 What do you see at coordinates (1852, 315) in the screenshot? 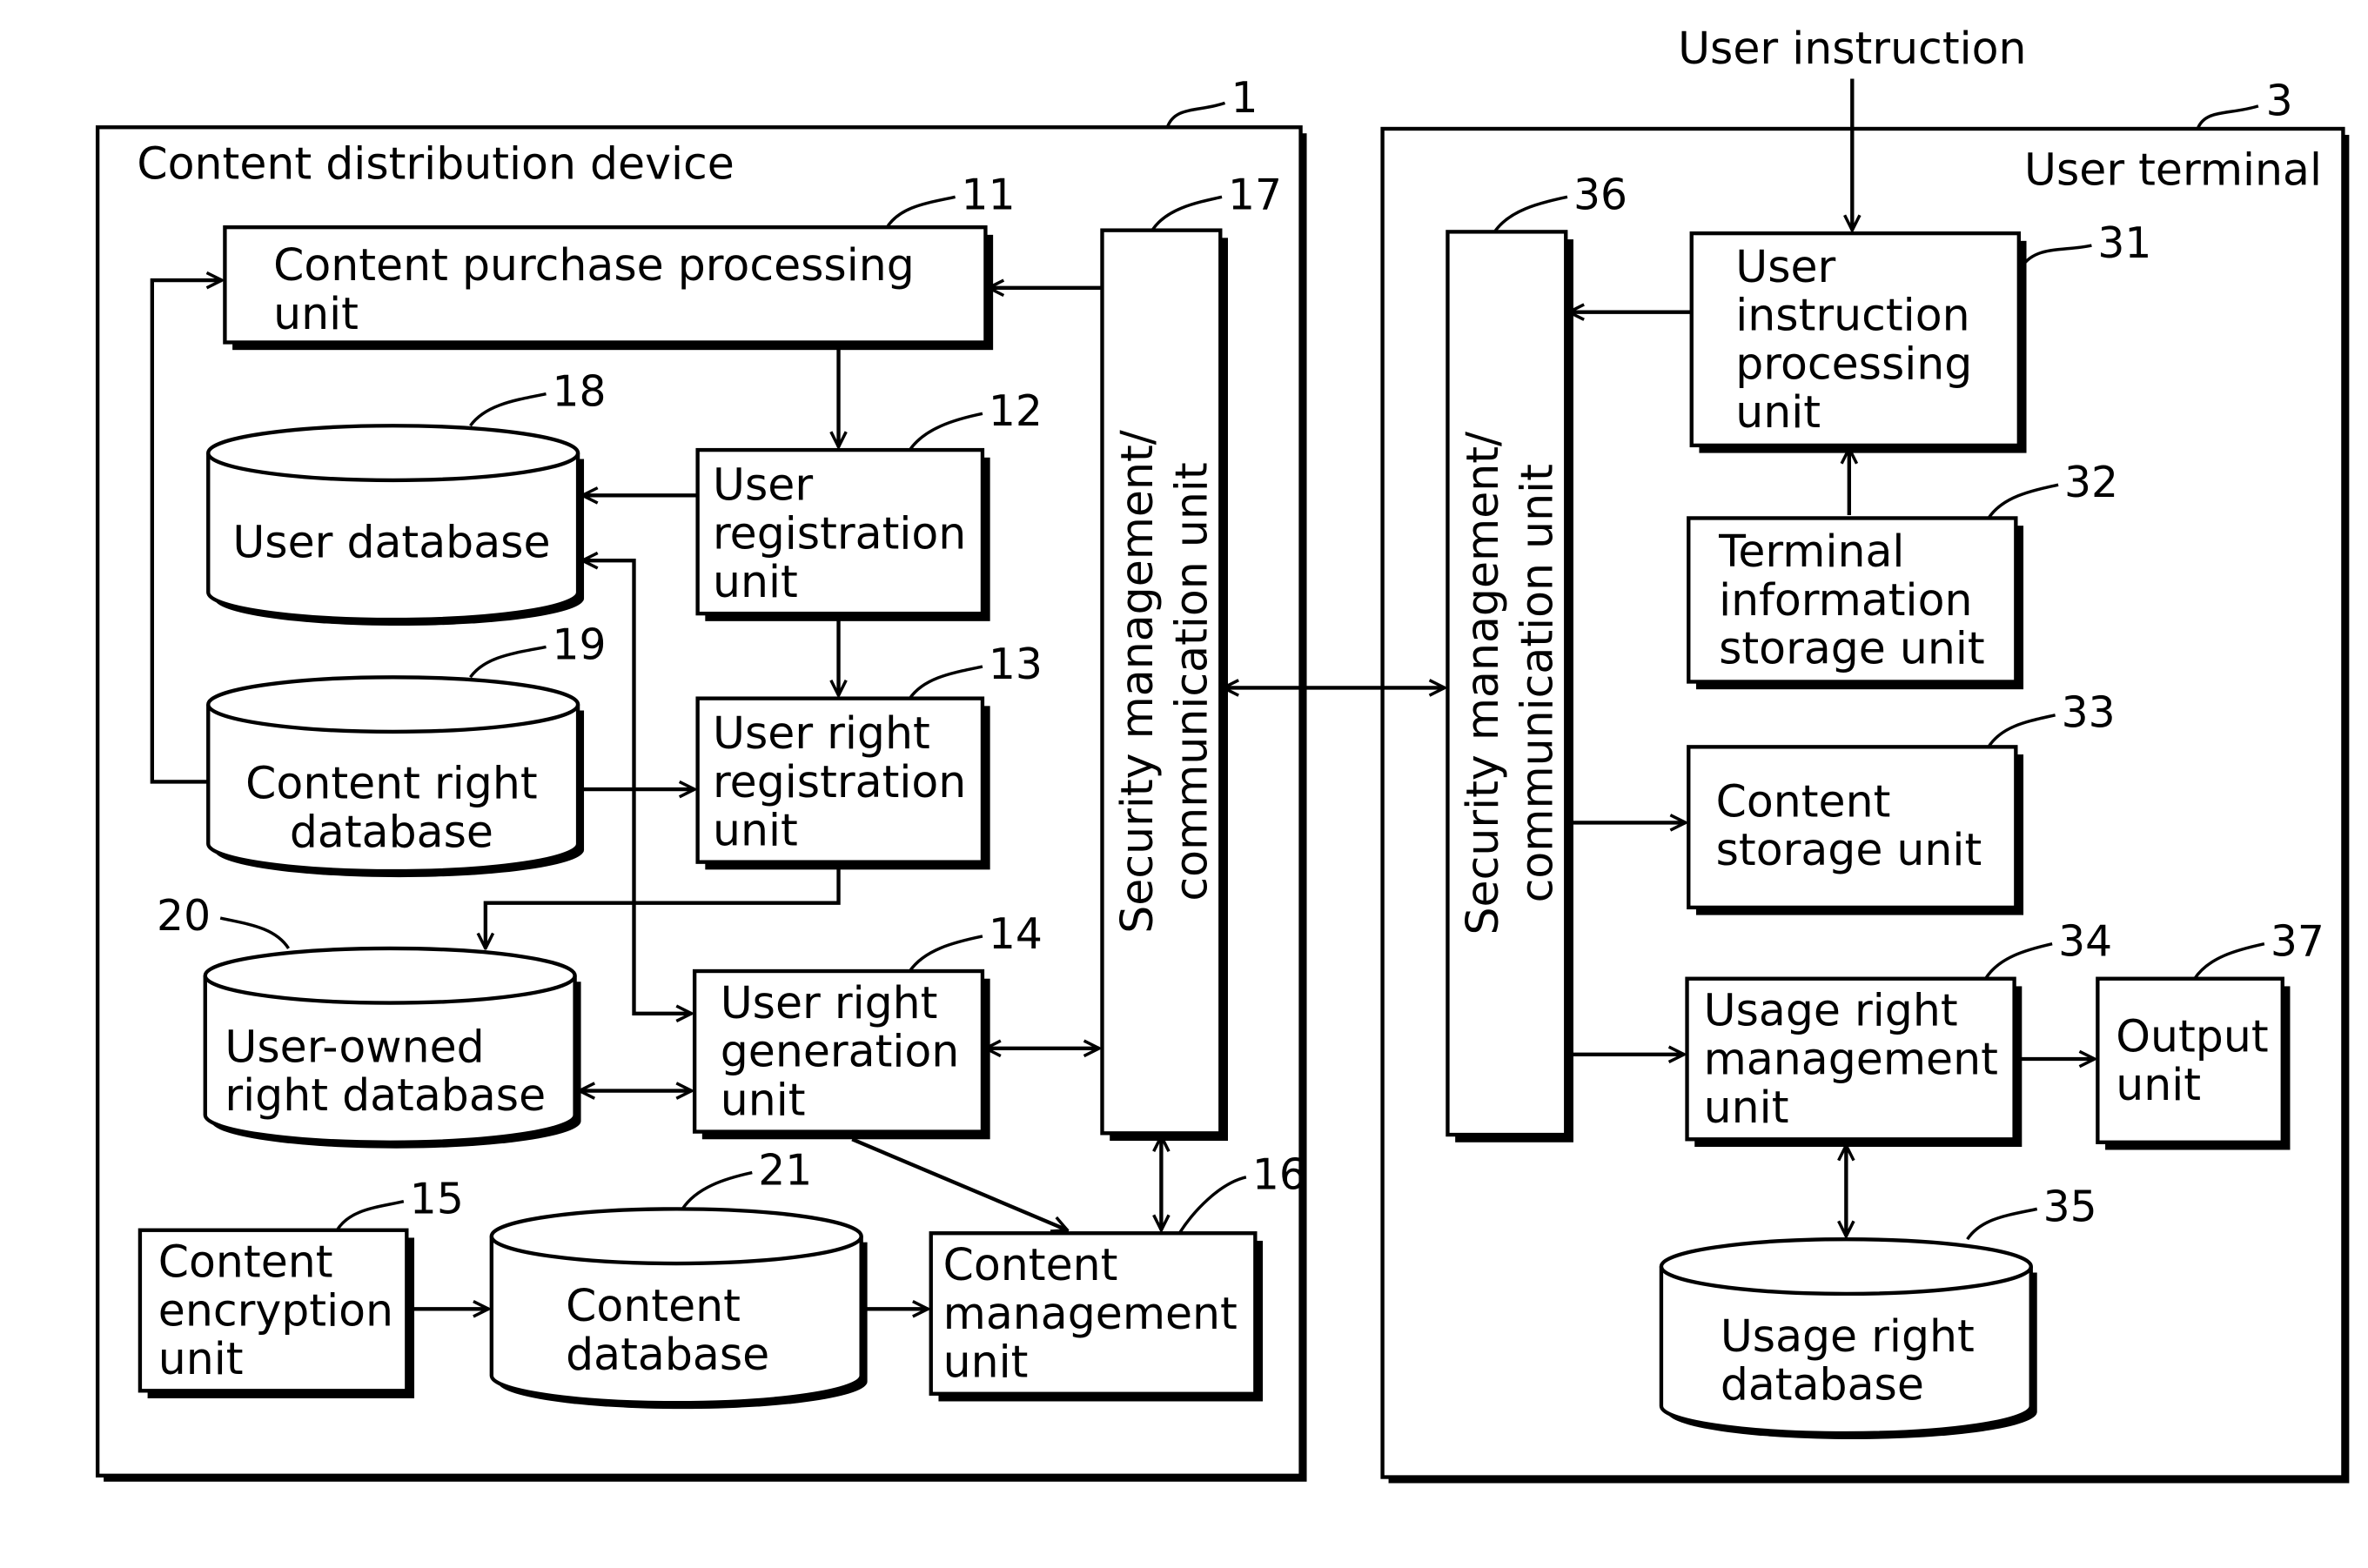
I see `unit-label-line: instruction` at bounding box center [1852, 315].